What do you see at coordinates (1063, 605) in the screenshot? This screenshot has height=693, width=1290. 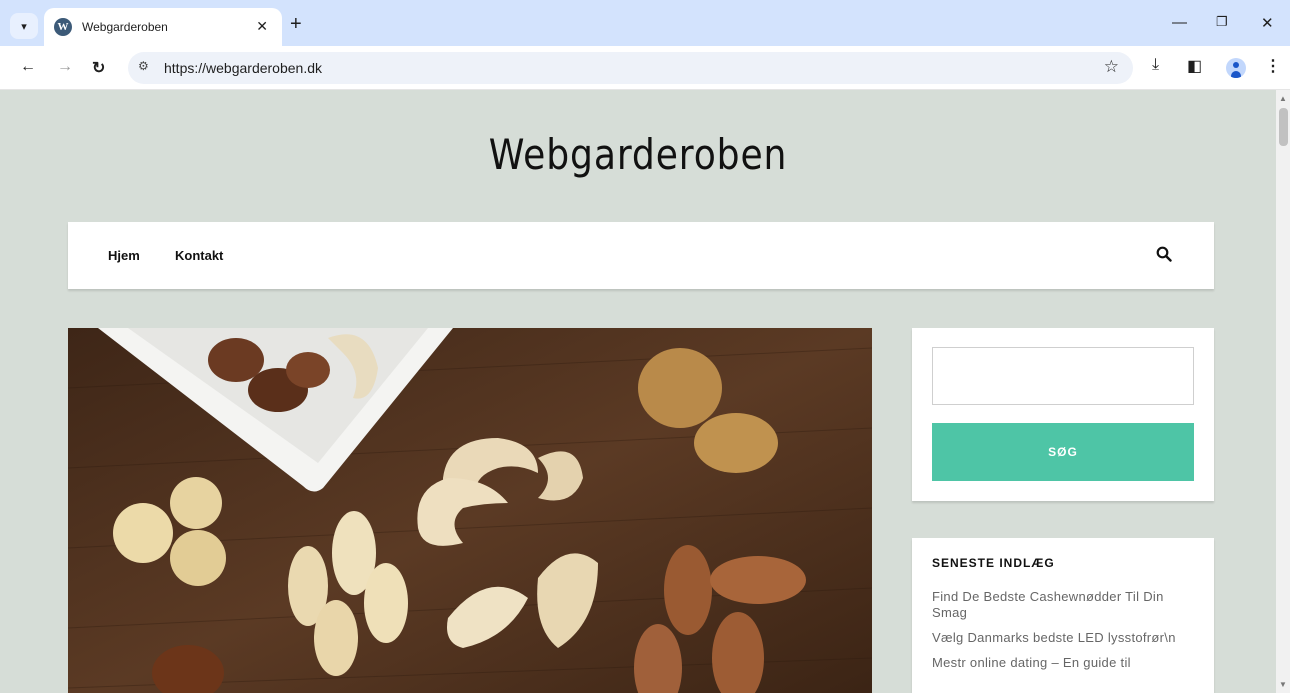 I see `recent-post-link: Find De Bedste Cashewnødder Til Din Smag` at bounding box center [1063, 605].